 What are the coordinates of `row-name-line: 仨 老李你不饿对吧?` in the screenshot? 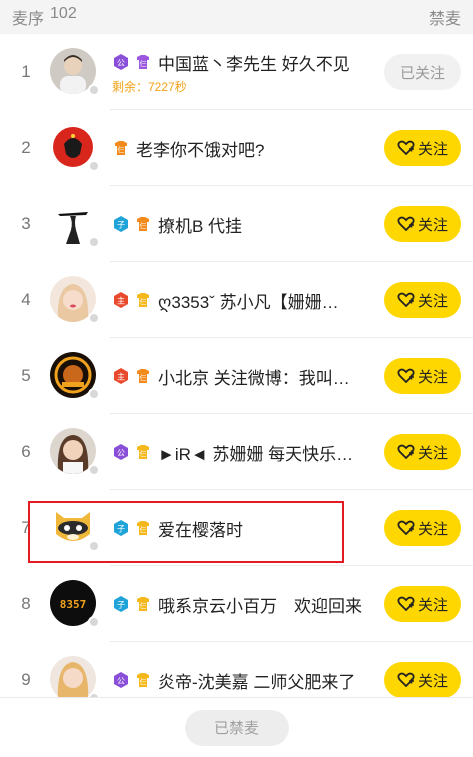 It's located at (248, 148).